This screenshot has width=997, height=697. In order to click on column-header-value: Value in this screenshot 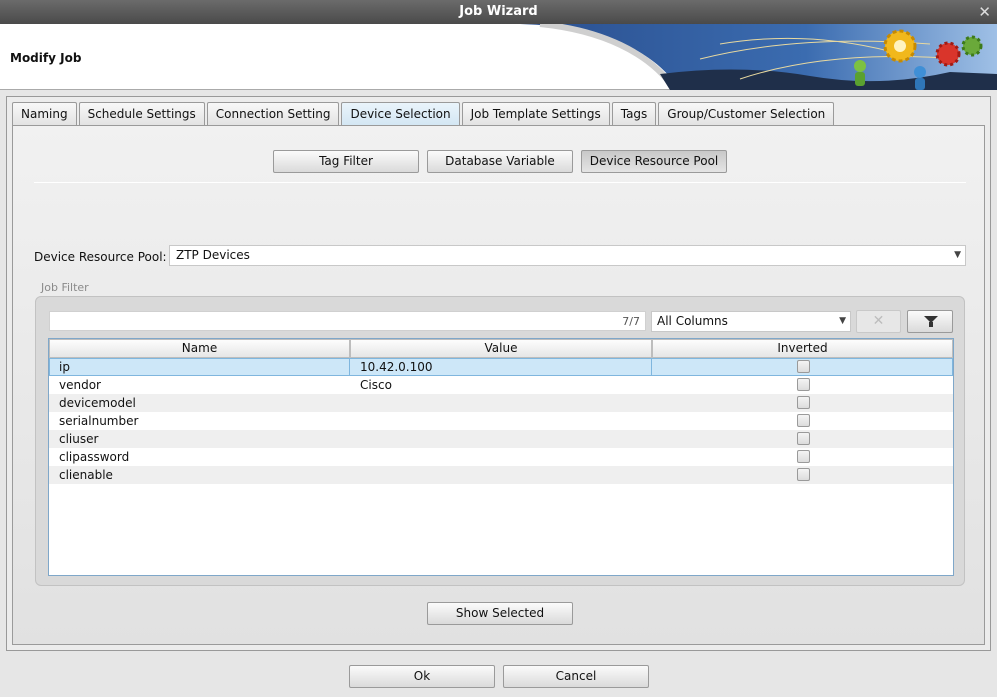, I will do `click(501, 348)`.